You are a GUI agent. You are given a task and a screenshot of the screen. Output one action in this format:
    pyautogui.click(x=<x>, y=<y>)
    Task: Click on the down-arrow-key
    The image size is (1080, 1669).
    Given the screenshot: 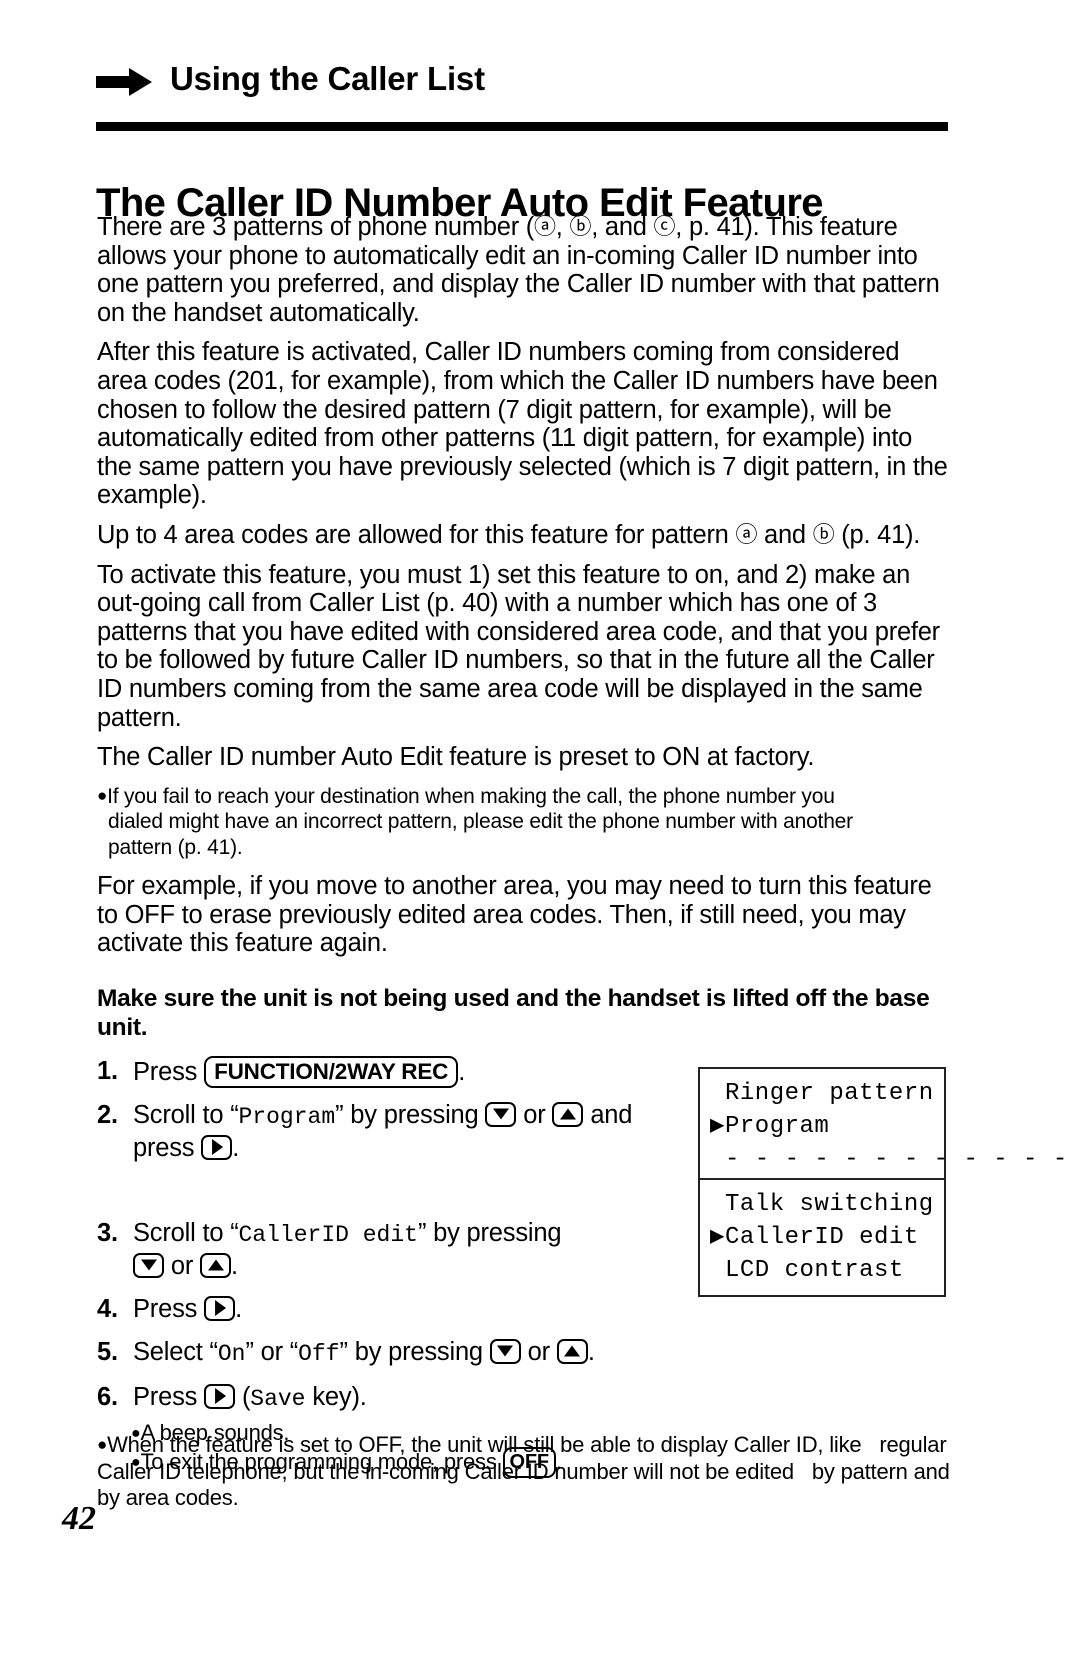 What is the action you would take?
    pyautogui.click(x=501, y=1114)
    